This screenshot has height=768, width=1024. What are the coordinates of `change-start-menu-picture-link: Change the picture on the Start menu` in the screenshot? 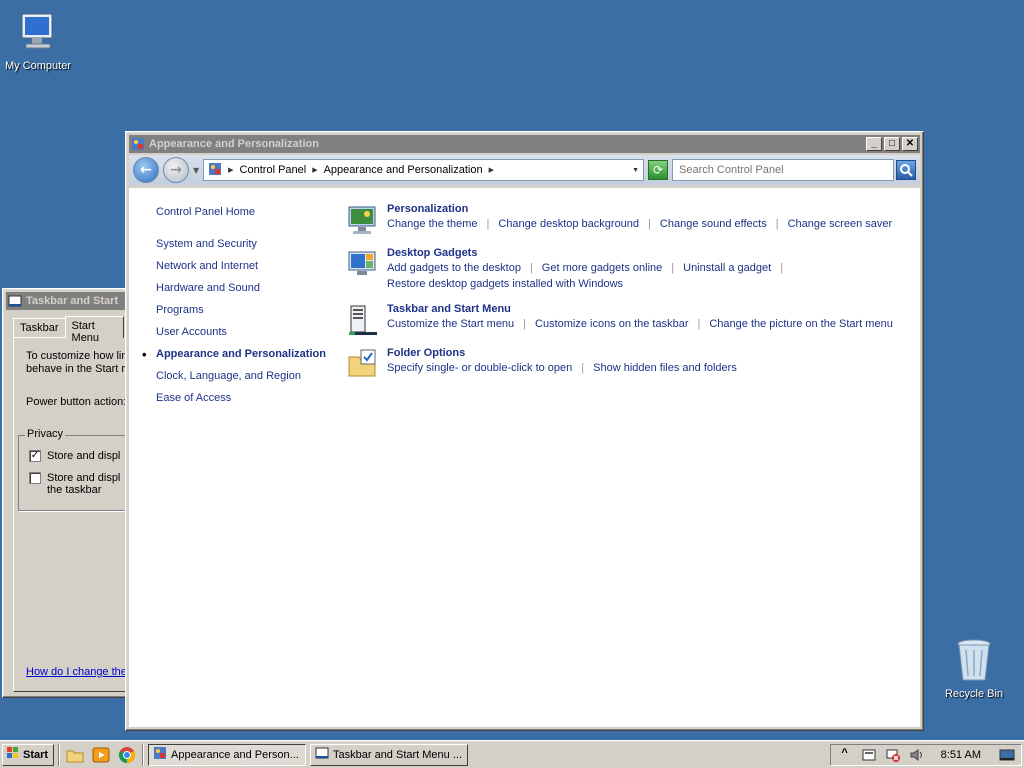 It's located at (800, 324).